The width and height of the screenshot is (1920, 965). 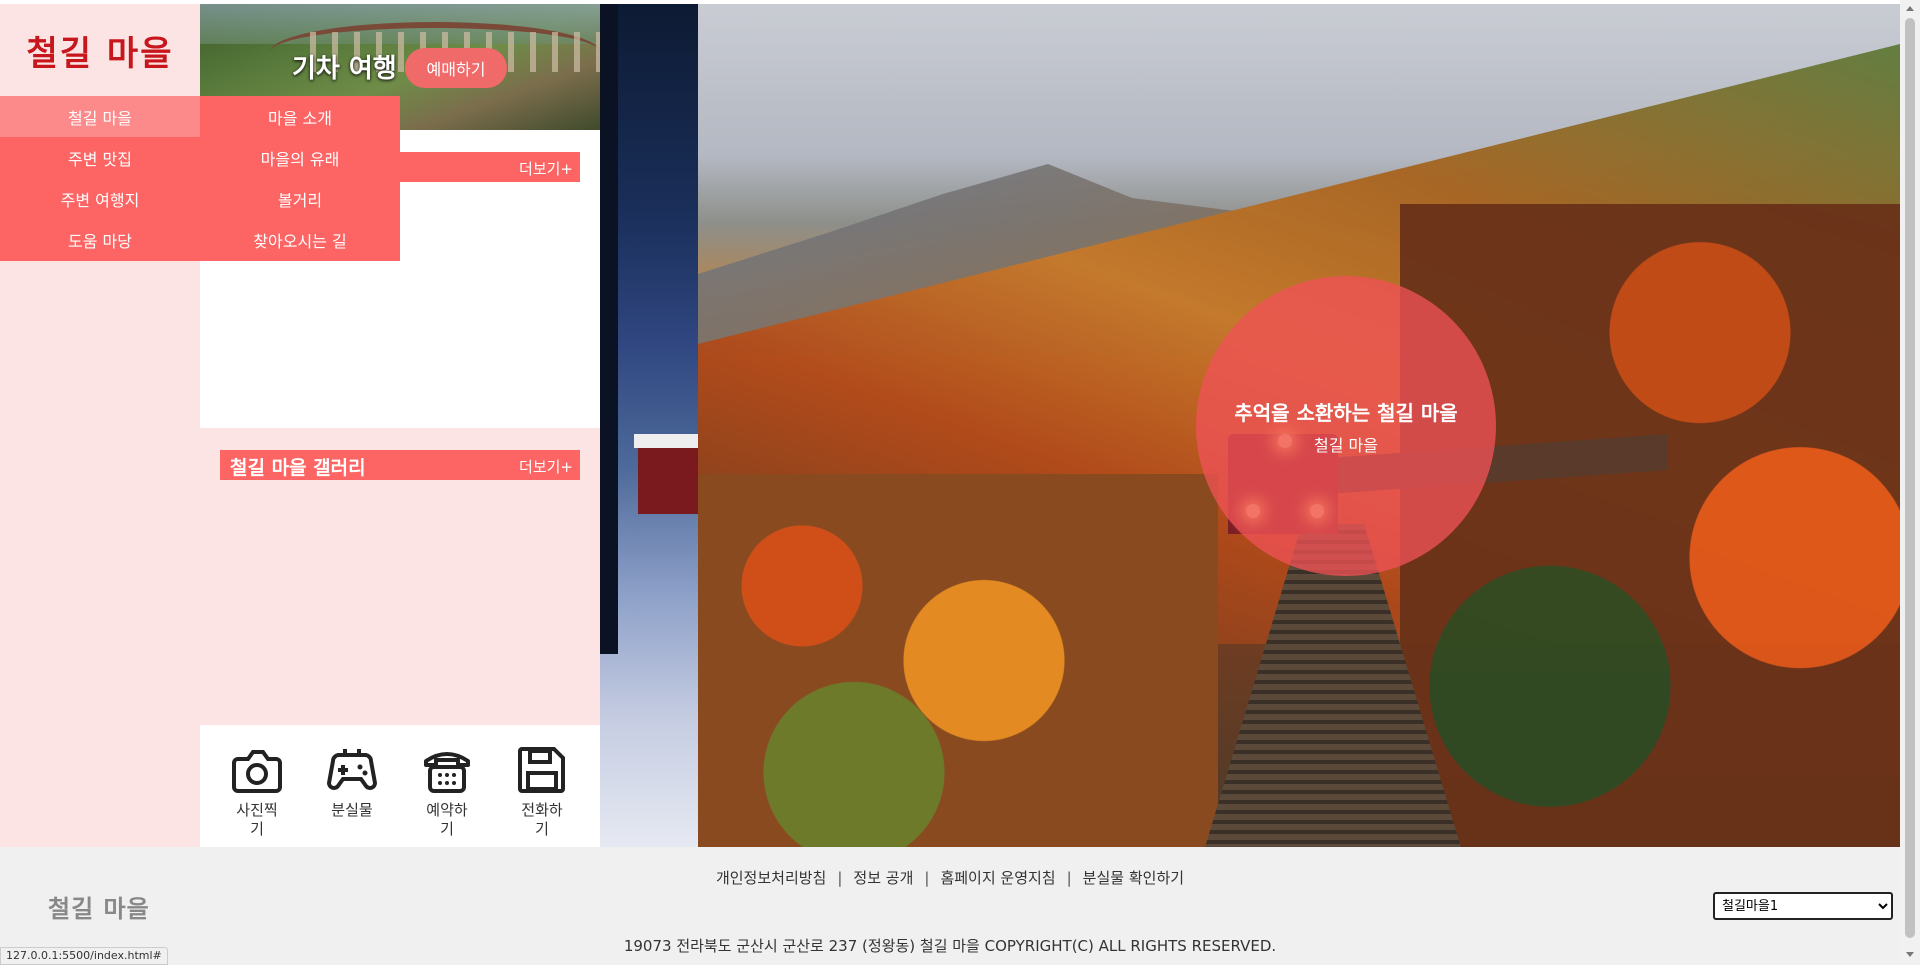 What do you see at coordinates (100, 50) in the screenshot?
I see `site-logo: 철길 마을` at bounding box center [100, 50].